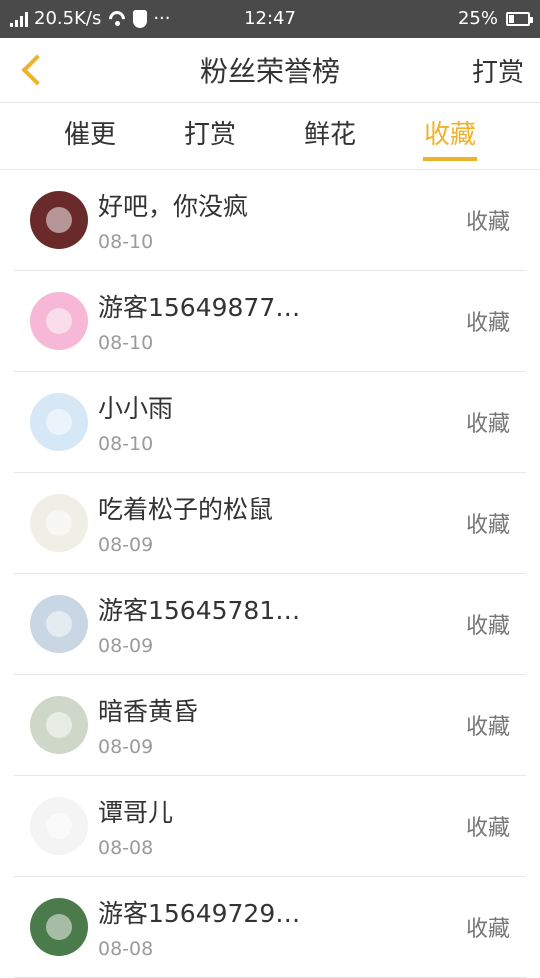 The width and height of the screenshot is (540, 978). I want to click on user-info: 游客15645781… 08-09, so click(208, 624).